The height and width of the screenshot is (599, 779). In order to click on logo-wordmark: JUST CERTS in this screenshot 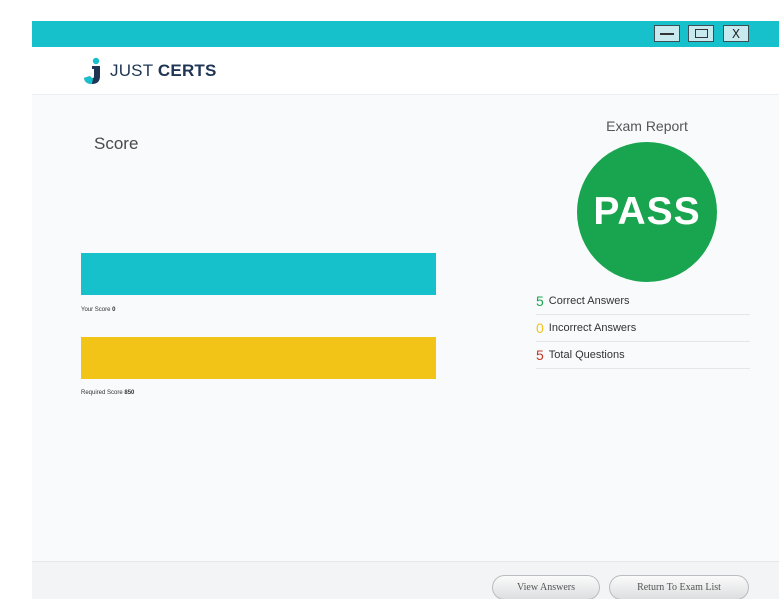, I will do `click(163, 71)`.